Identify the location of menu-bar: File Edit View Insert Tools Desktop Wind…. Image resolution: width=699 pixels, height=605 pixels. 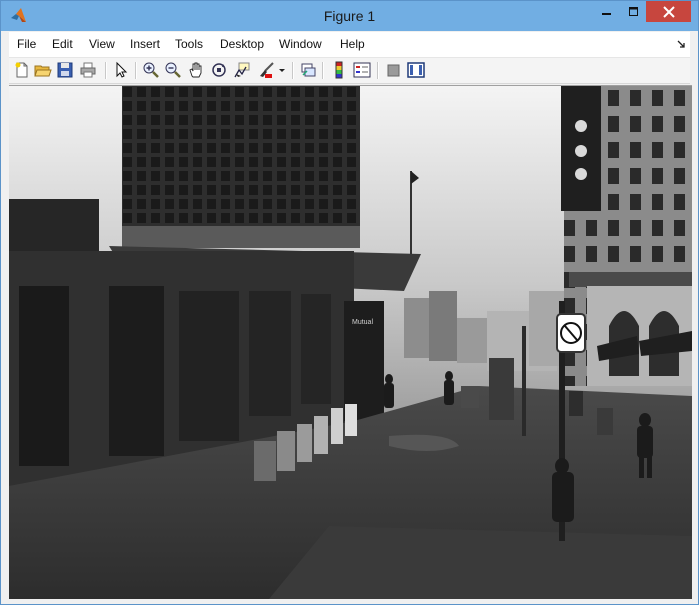
(349, 45).